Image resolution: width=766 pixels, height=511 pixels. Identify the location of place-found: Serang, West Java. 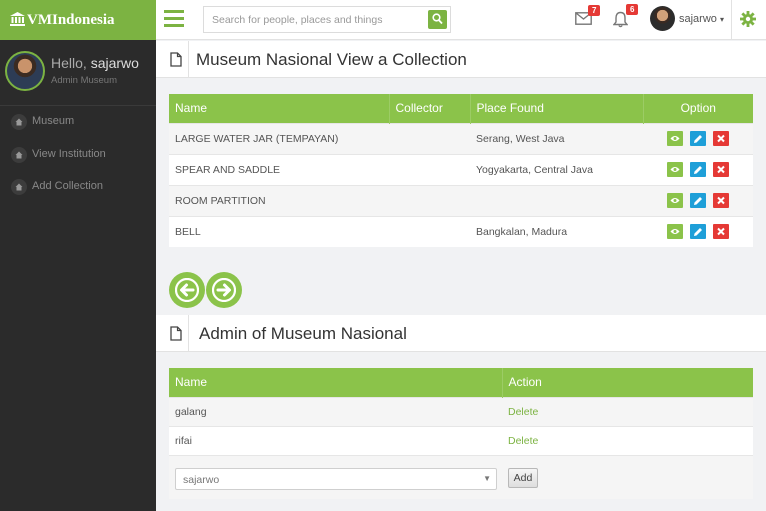
(556, 138).